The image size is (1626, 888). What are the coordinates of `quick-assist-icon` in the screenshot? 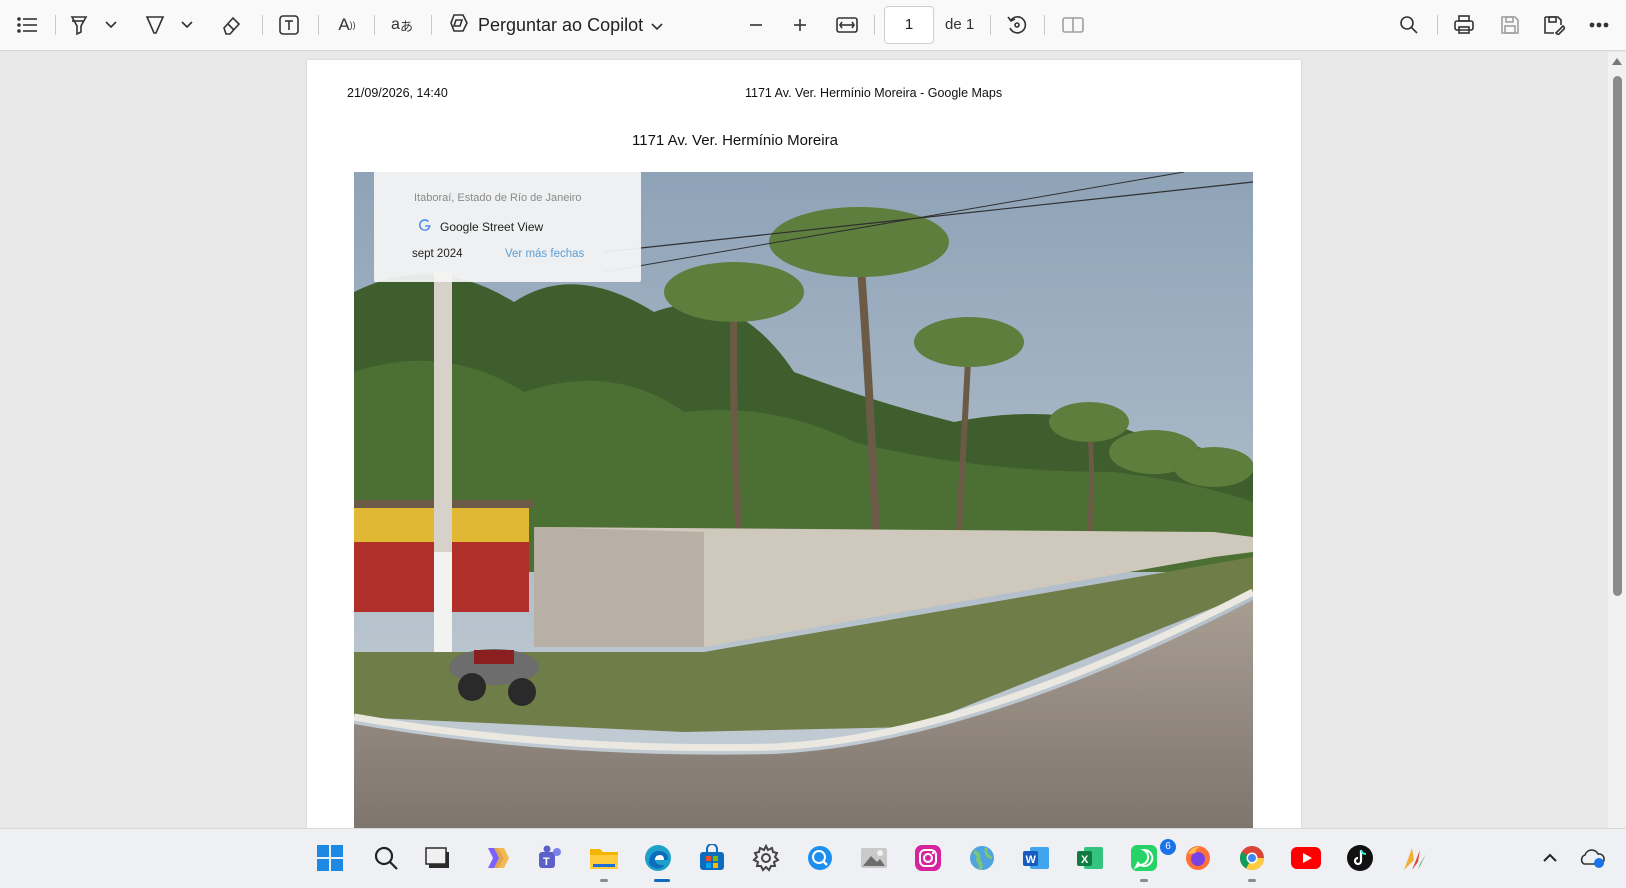 It's located at (820, 858).